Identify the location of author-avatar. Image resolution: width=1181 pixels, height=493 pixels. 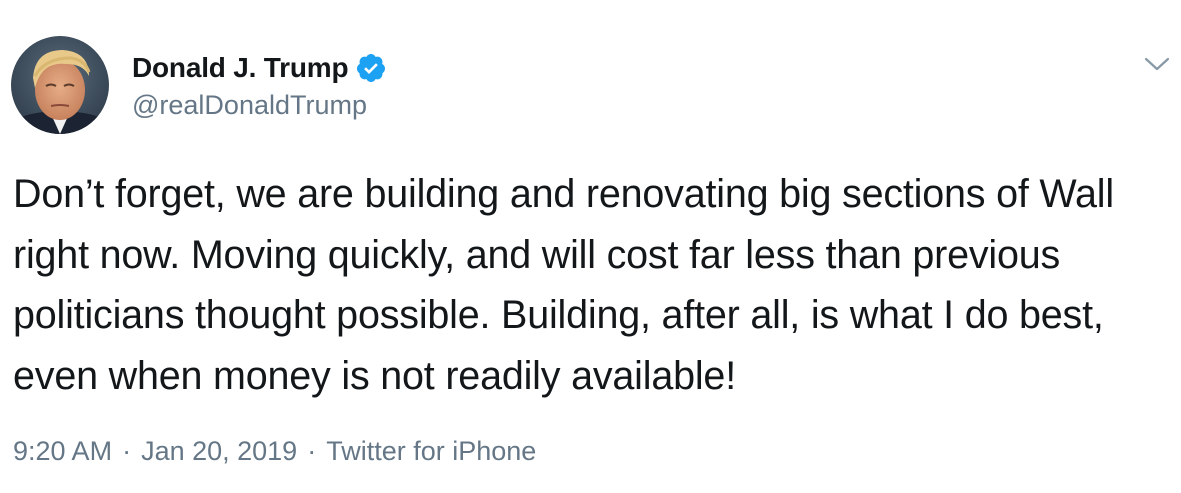
(60, 85).